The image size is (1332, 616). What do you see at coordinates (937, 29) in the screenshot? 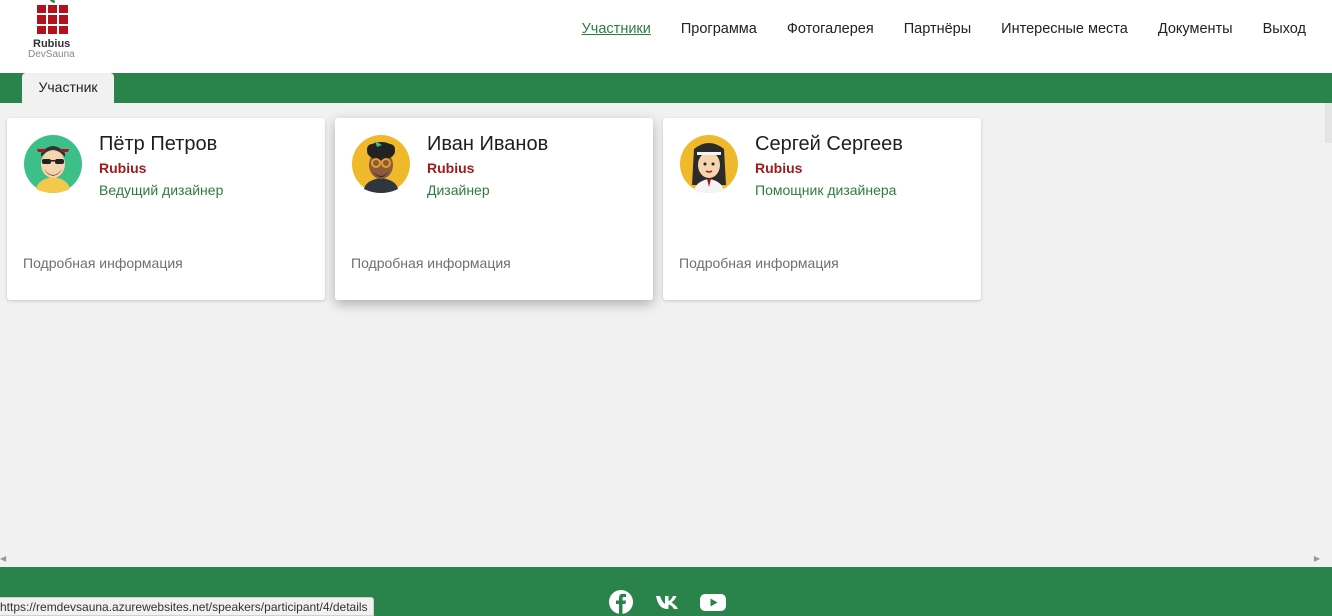
I see `nav-partners: Партнёры` at bounding box center [937, 29].